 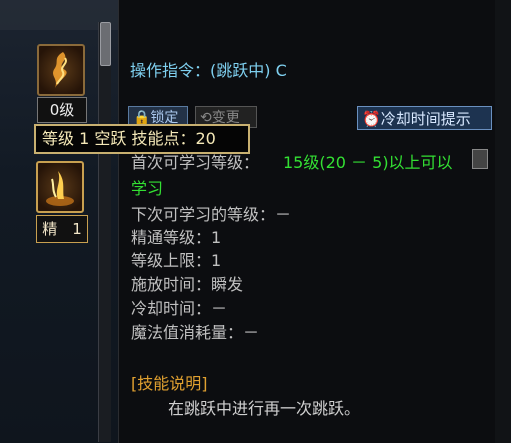 I want to click on skill-description-text: 在跳跃中进行再一次跳跃。, so click(x=264, y=408).